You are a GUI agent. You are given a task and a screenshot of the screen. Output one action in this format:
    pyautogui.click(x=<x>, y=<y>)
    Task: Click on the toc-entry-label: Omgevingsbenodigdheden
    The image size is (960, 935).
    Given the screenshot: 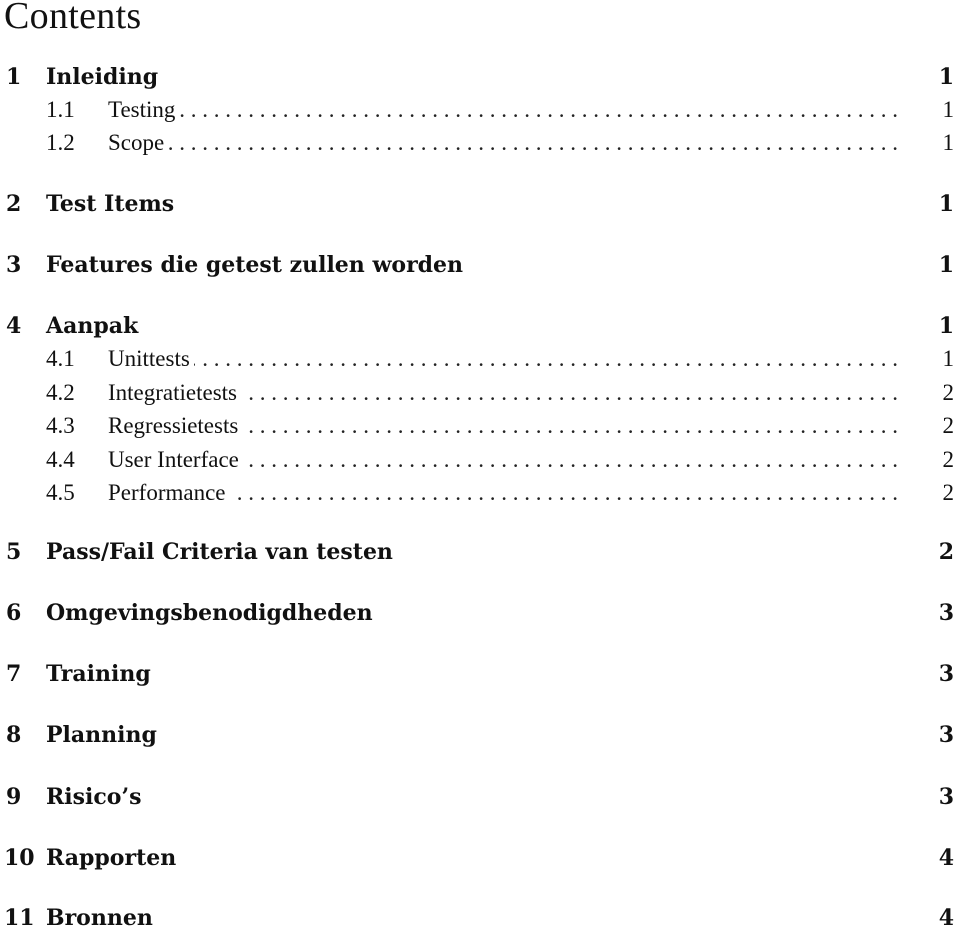 What is the action you would take?
    pyautogui.click(x=209, y=613)
    